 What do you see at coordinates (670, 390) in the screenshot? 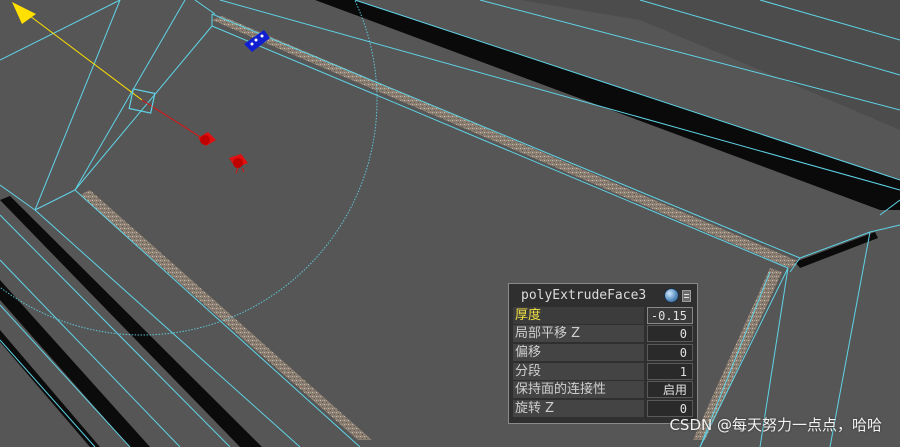
I see `attr-value-field: 启用` at bounding box center [670, 390].